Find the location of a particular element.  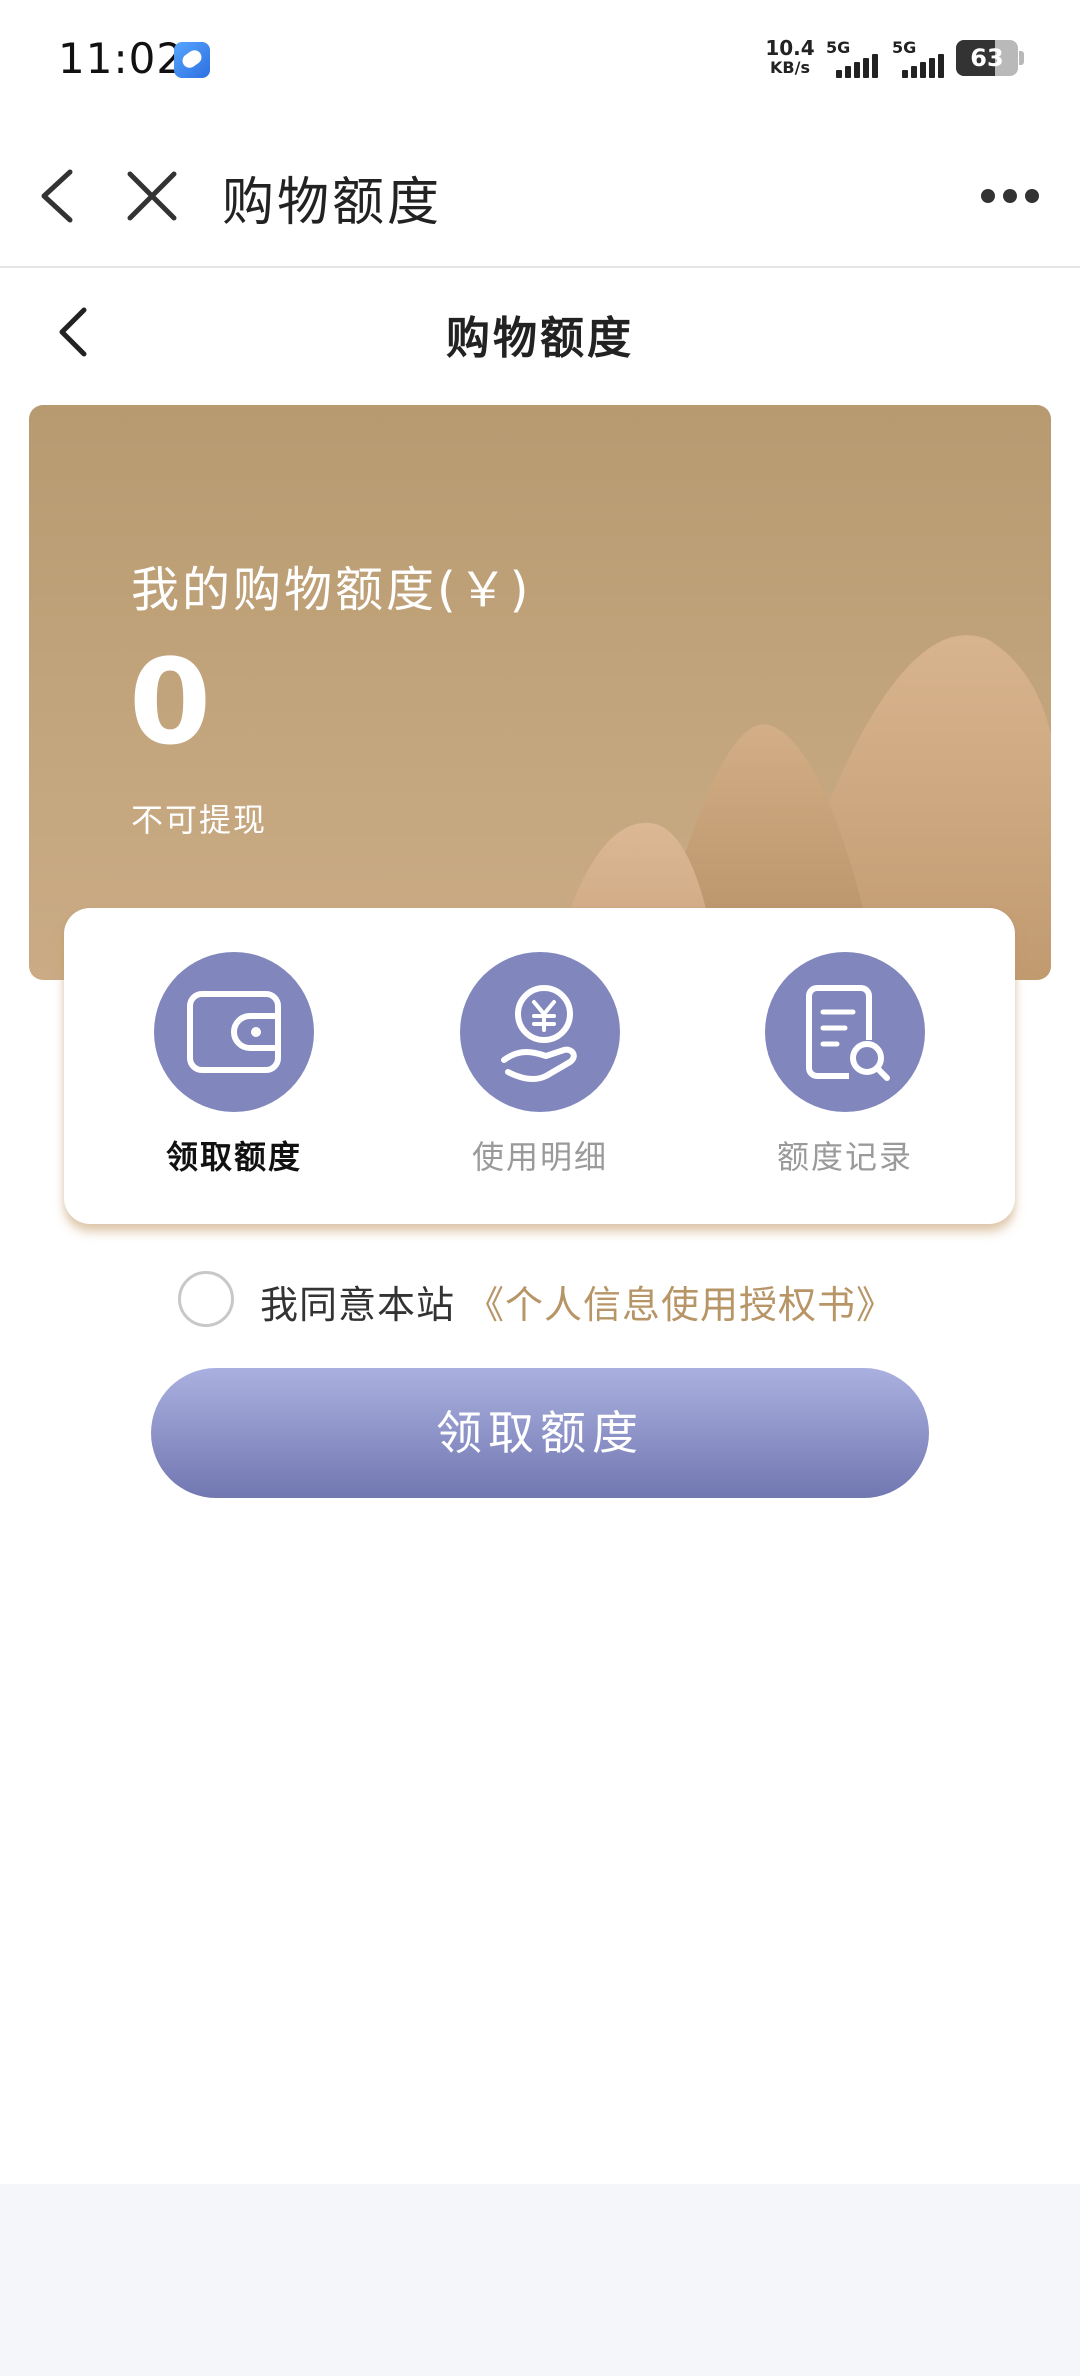

action-credit-records: 额度记录 is located at coordinates (845, 1065).